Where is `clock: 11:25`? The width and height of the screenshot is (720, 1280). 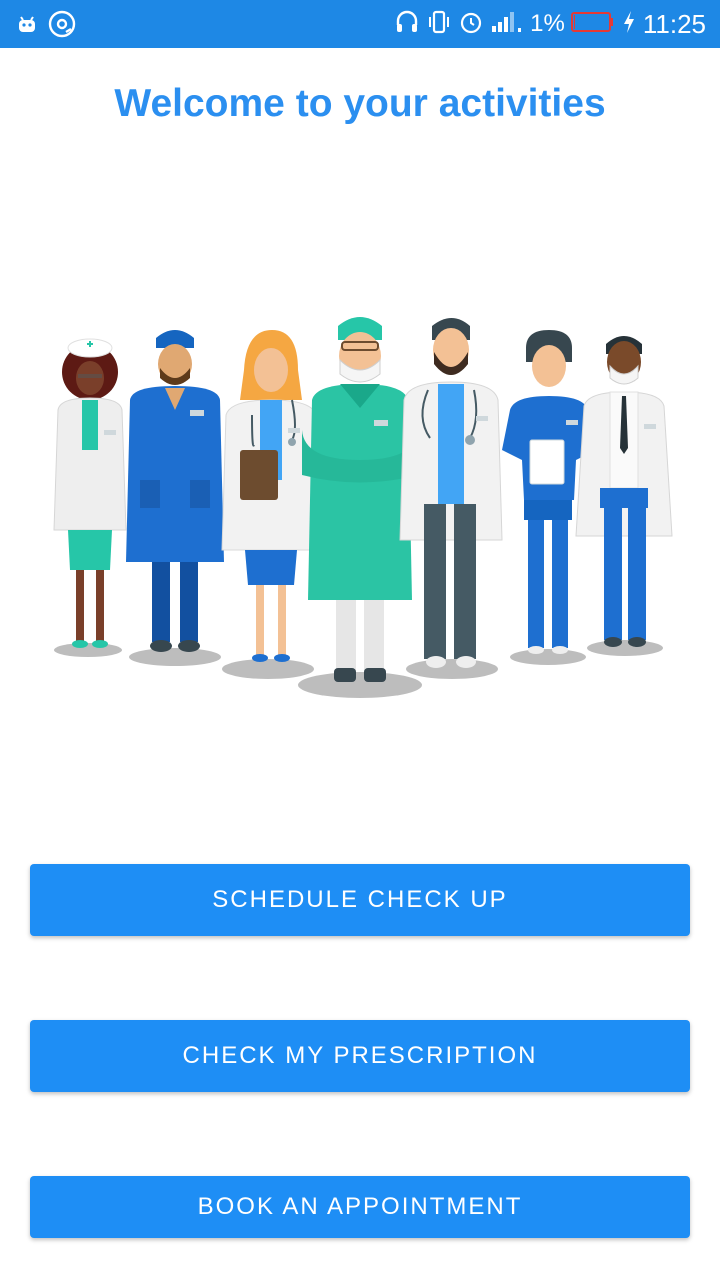 clock: 11:25 is located at coordinates (674, 23).